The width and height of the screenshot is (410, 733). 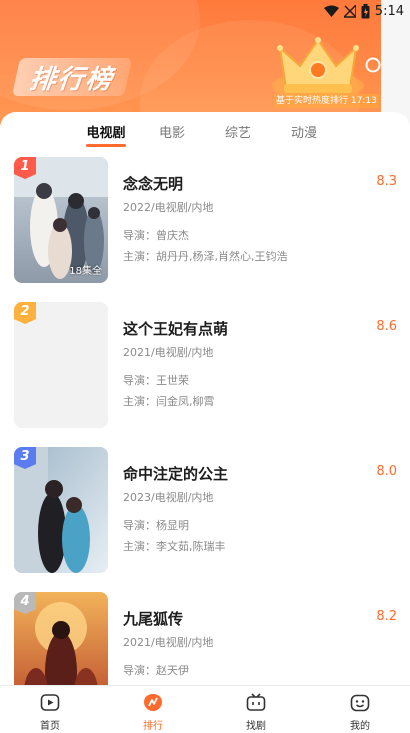 I want to click on item-score: 8.6, so click(x=386, y=326).